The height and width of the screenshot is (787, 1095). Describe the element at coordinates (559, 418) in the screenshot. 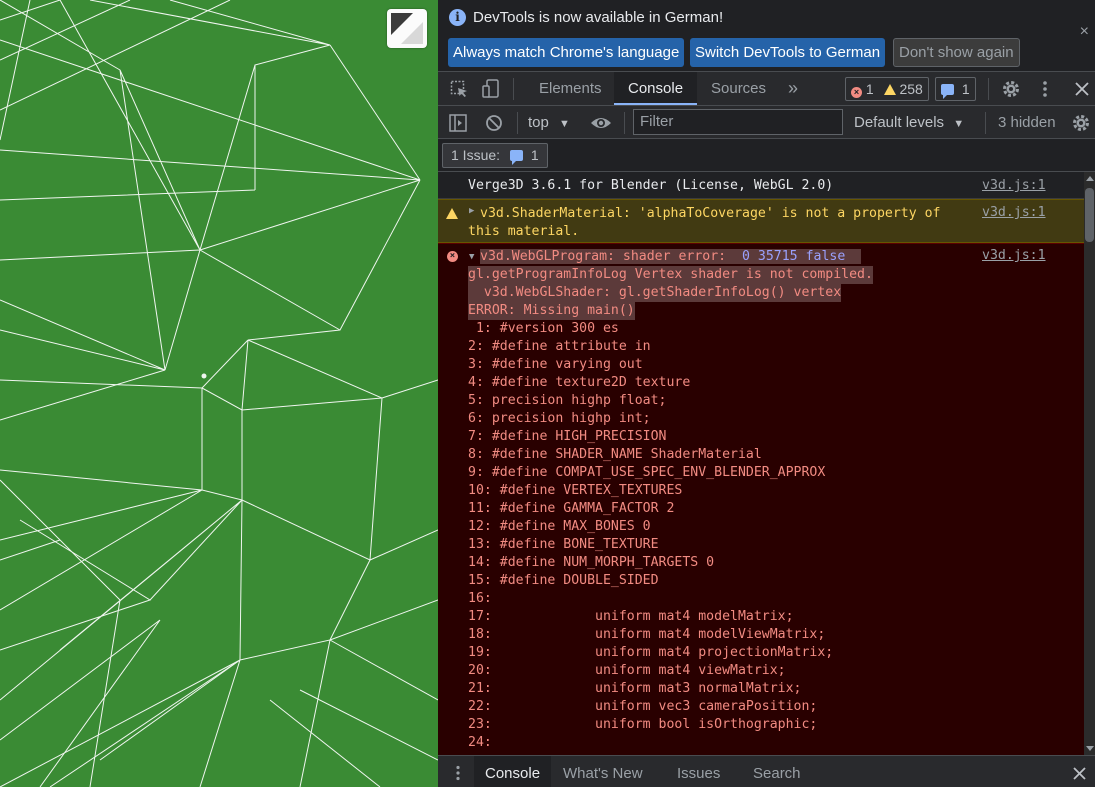

I see `error-line: 6: precision highp int;` at that location.